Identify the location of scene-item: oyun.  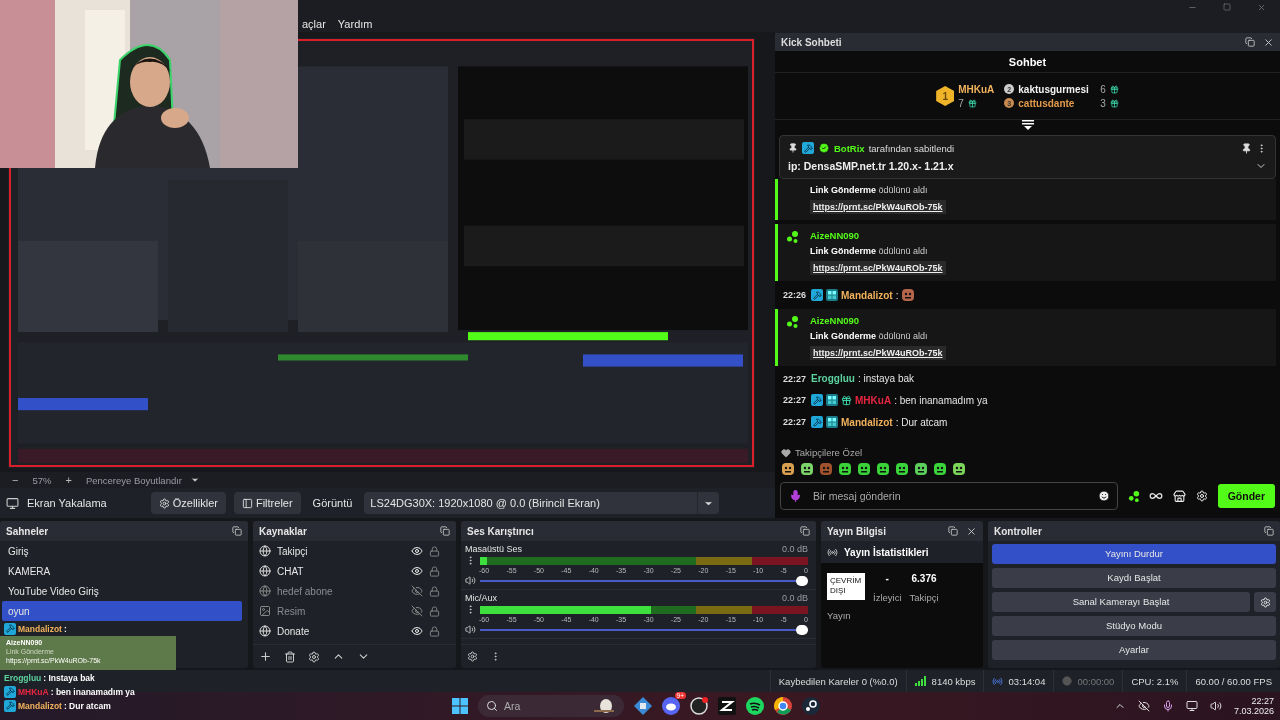
(122, 611).